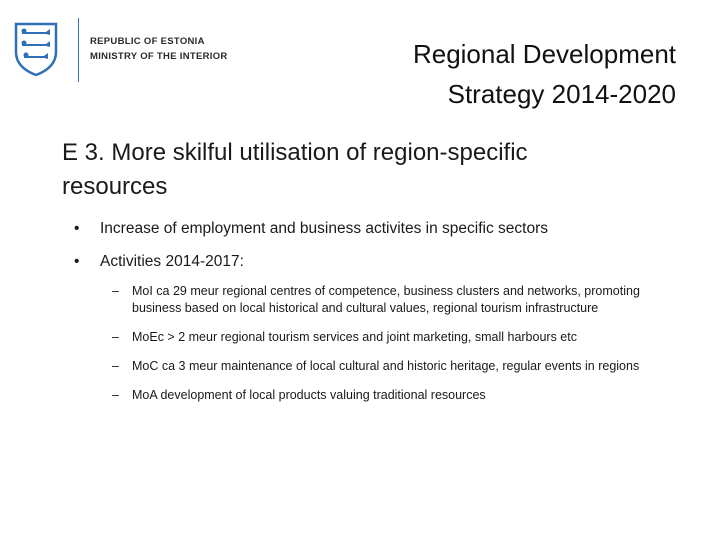 Image resolution: width=720 pixels, height=540 pixels. I want to click on bullet-text: Activities 2014-2017:, so click(172, 261).